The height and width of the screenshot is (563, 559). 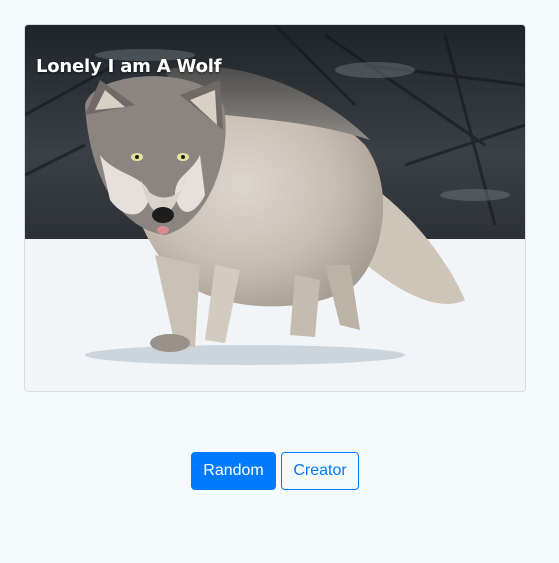 What do you see at coordinates (233, 471) in the screenshot?
I see `random-button: Random` at bounding box center [233, 471].